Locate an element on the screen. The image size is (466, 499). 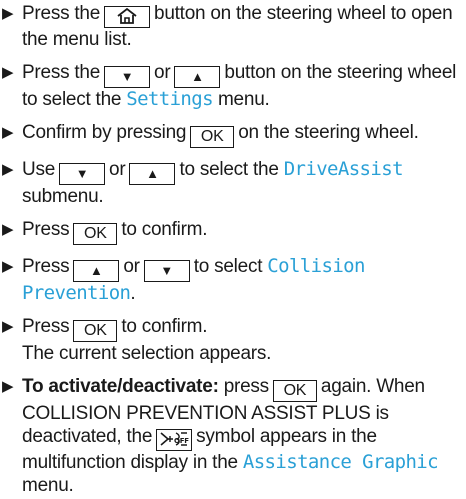
step-6-text-b: to select is located at coordinates (228, 266).